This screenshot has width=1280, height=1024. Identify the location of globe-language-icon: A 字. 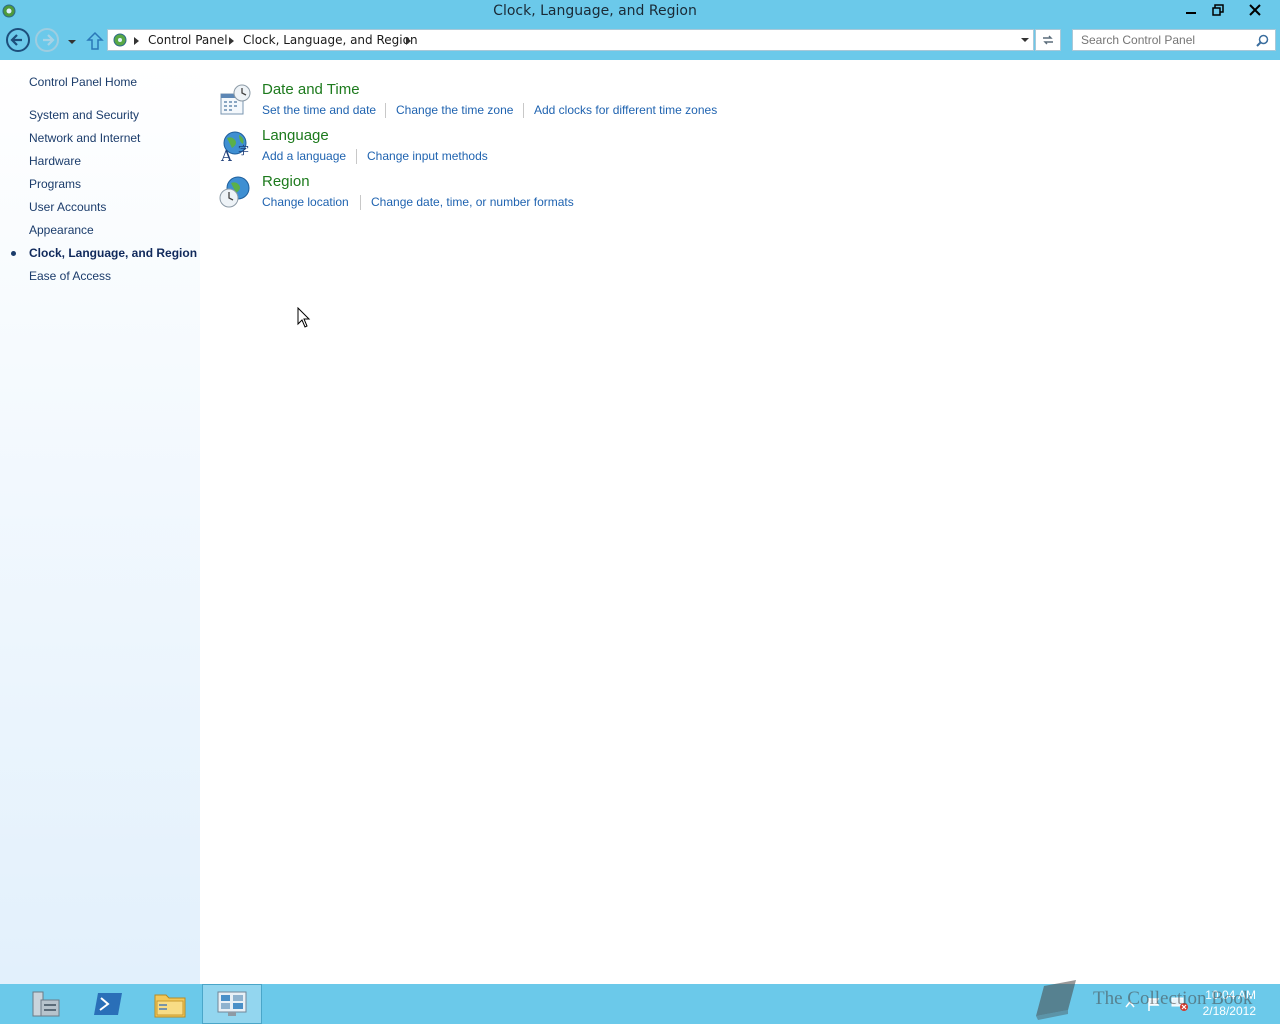
(234, 147).